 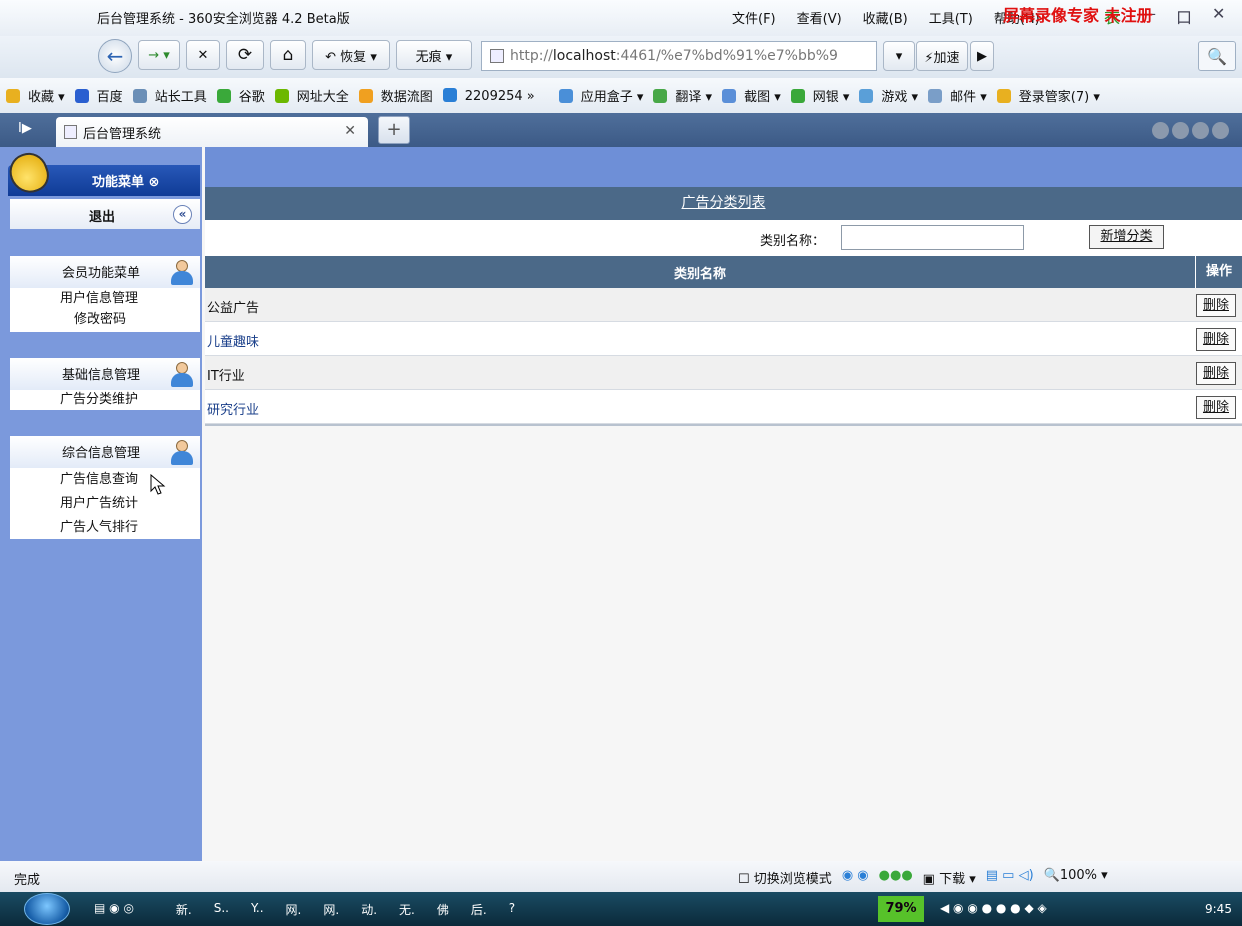 What do you see at coordinates (182, 214) in the screenshot?
I see `collapse-sidebar-icon: «` at bounding box center [182, 214].